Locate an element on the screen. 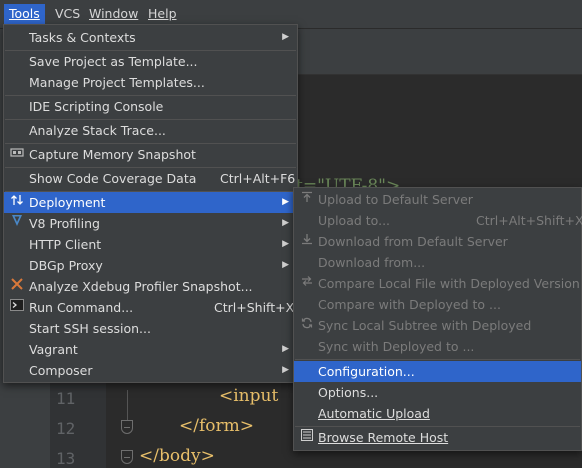 This screenshot has height=468, width=582. menu-item-label: Vagrant is located at coordinates (53, 349).